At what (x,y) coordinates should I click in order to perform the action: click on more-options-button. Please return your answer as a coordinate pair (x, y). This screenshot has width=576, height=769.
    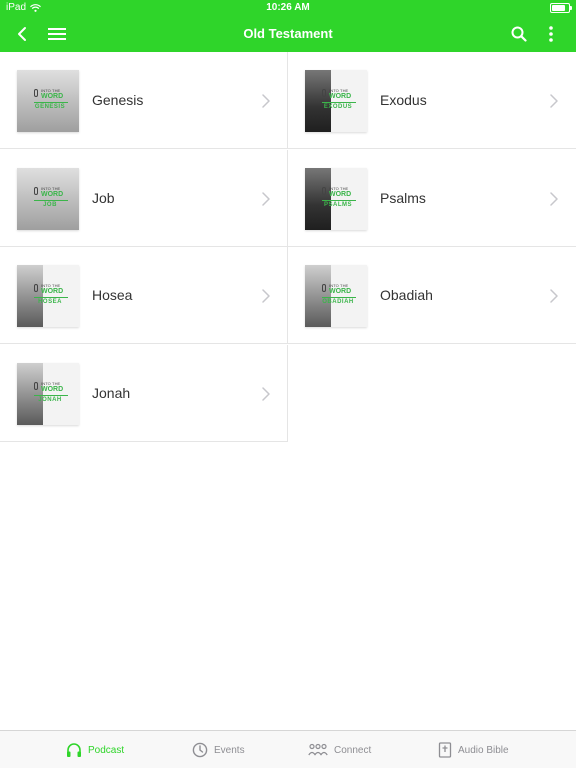
    Looking at the image, I should click on (551, 34).